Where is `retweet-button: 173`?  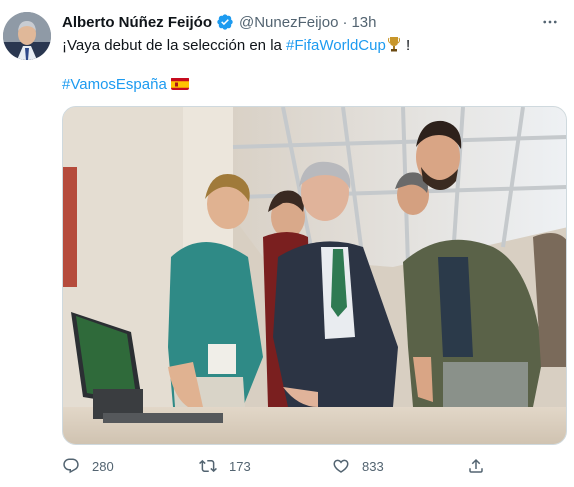
retweet-button: 173 is located at coordinates (225, 466).